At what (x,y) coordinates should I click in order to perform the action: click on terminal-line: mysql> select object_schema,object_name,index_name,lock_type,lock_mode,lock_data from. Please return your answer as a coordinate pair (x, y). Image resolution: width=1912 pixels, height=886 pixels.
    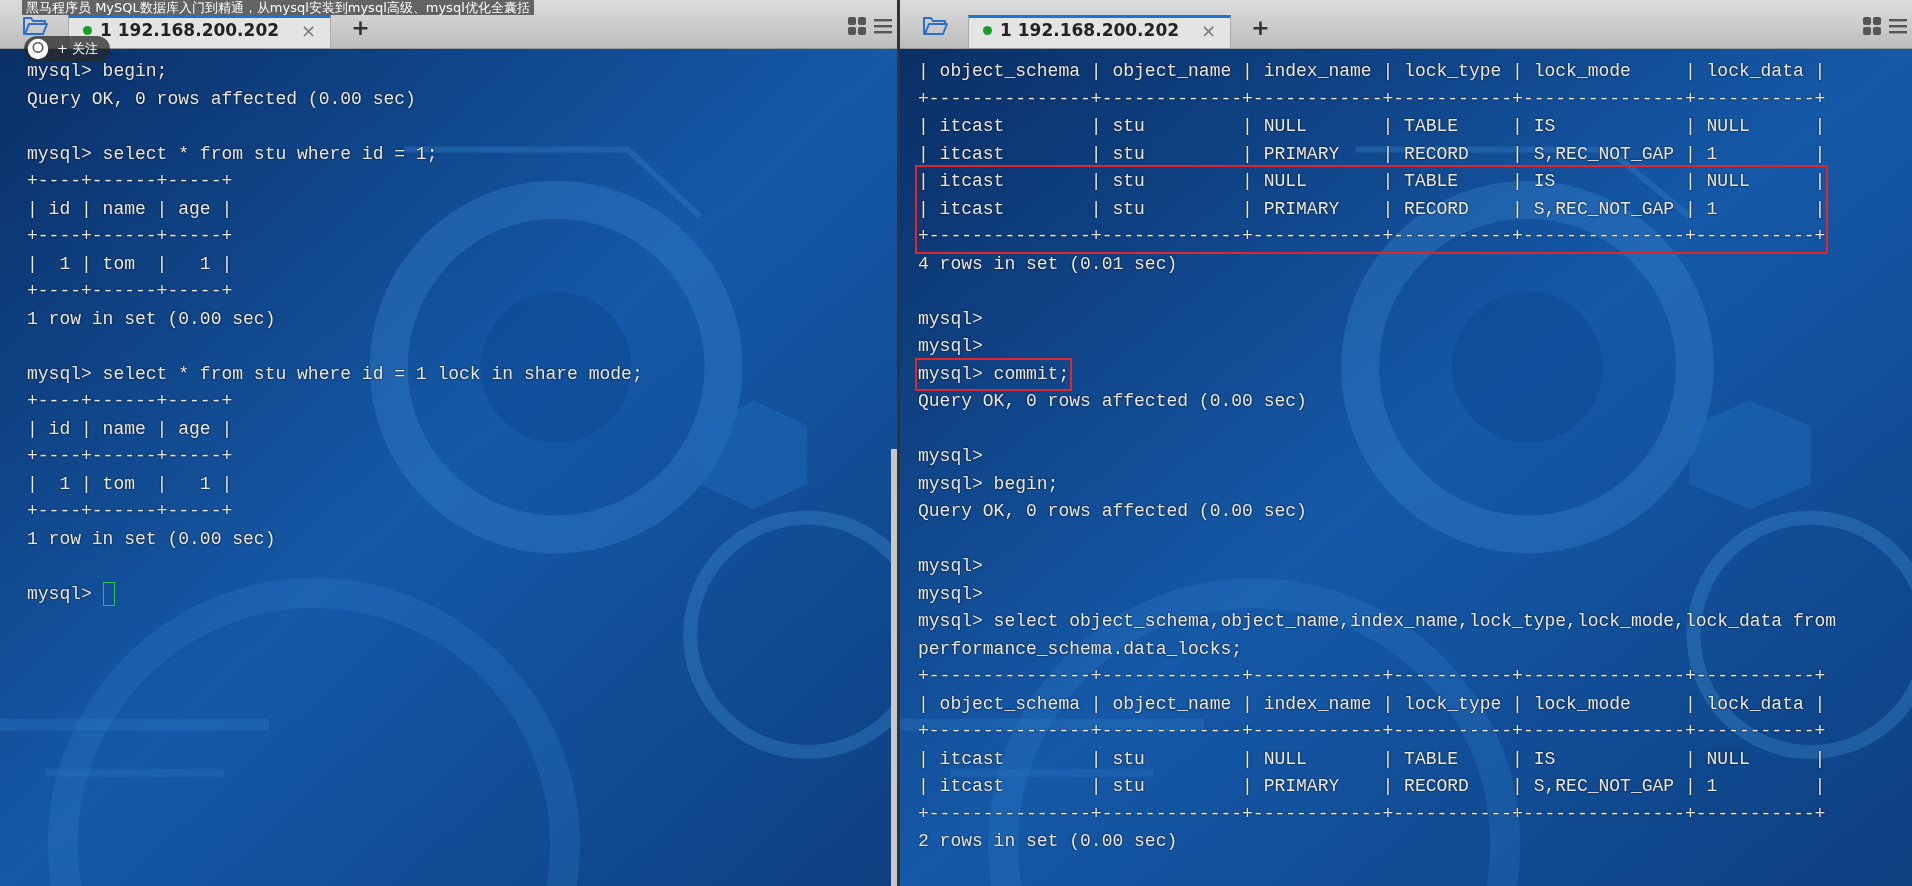
    Looking at the image, I should click on (1377, 621).